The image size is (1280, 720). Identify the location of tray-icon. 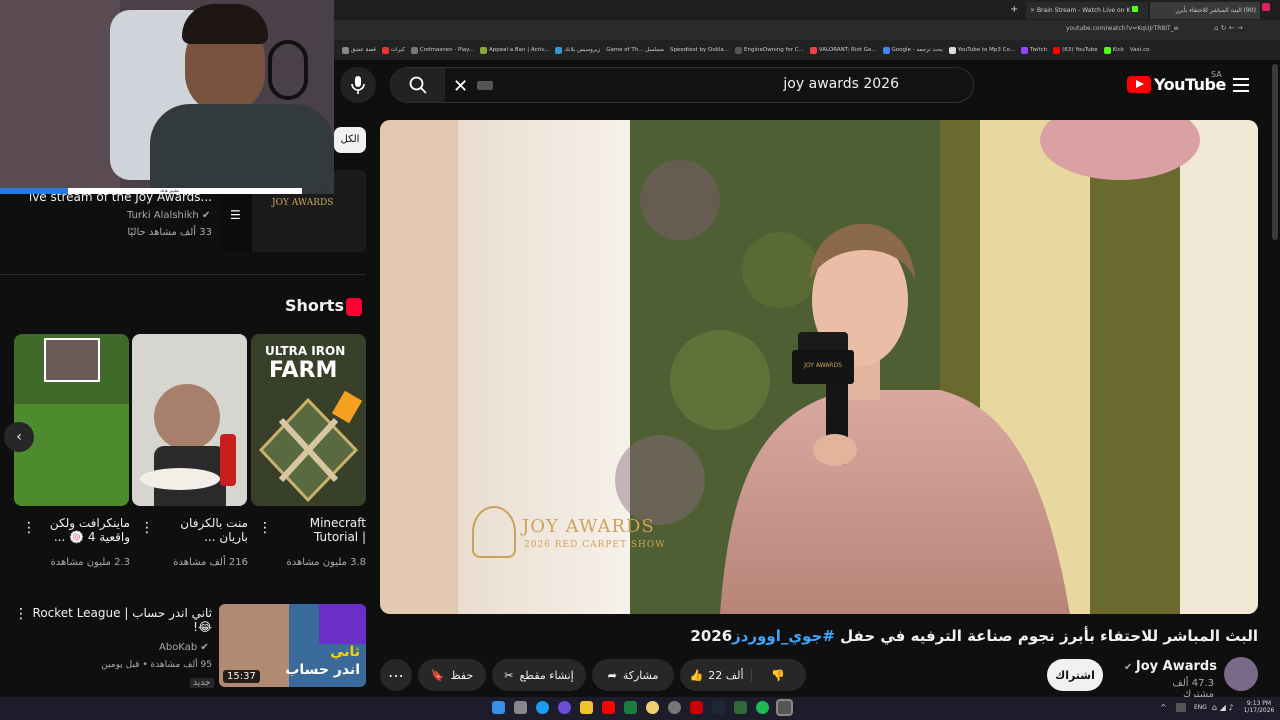
(1181, 707).